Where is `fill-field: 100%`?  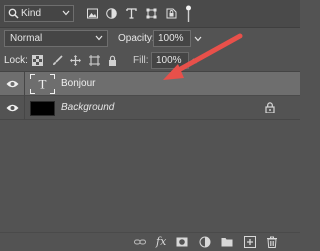
fill-field: 100% is located at coordinates (170, 60).